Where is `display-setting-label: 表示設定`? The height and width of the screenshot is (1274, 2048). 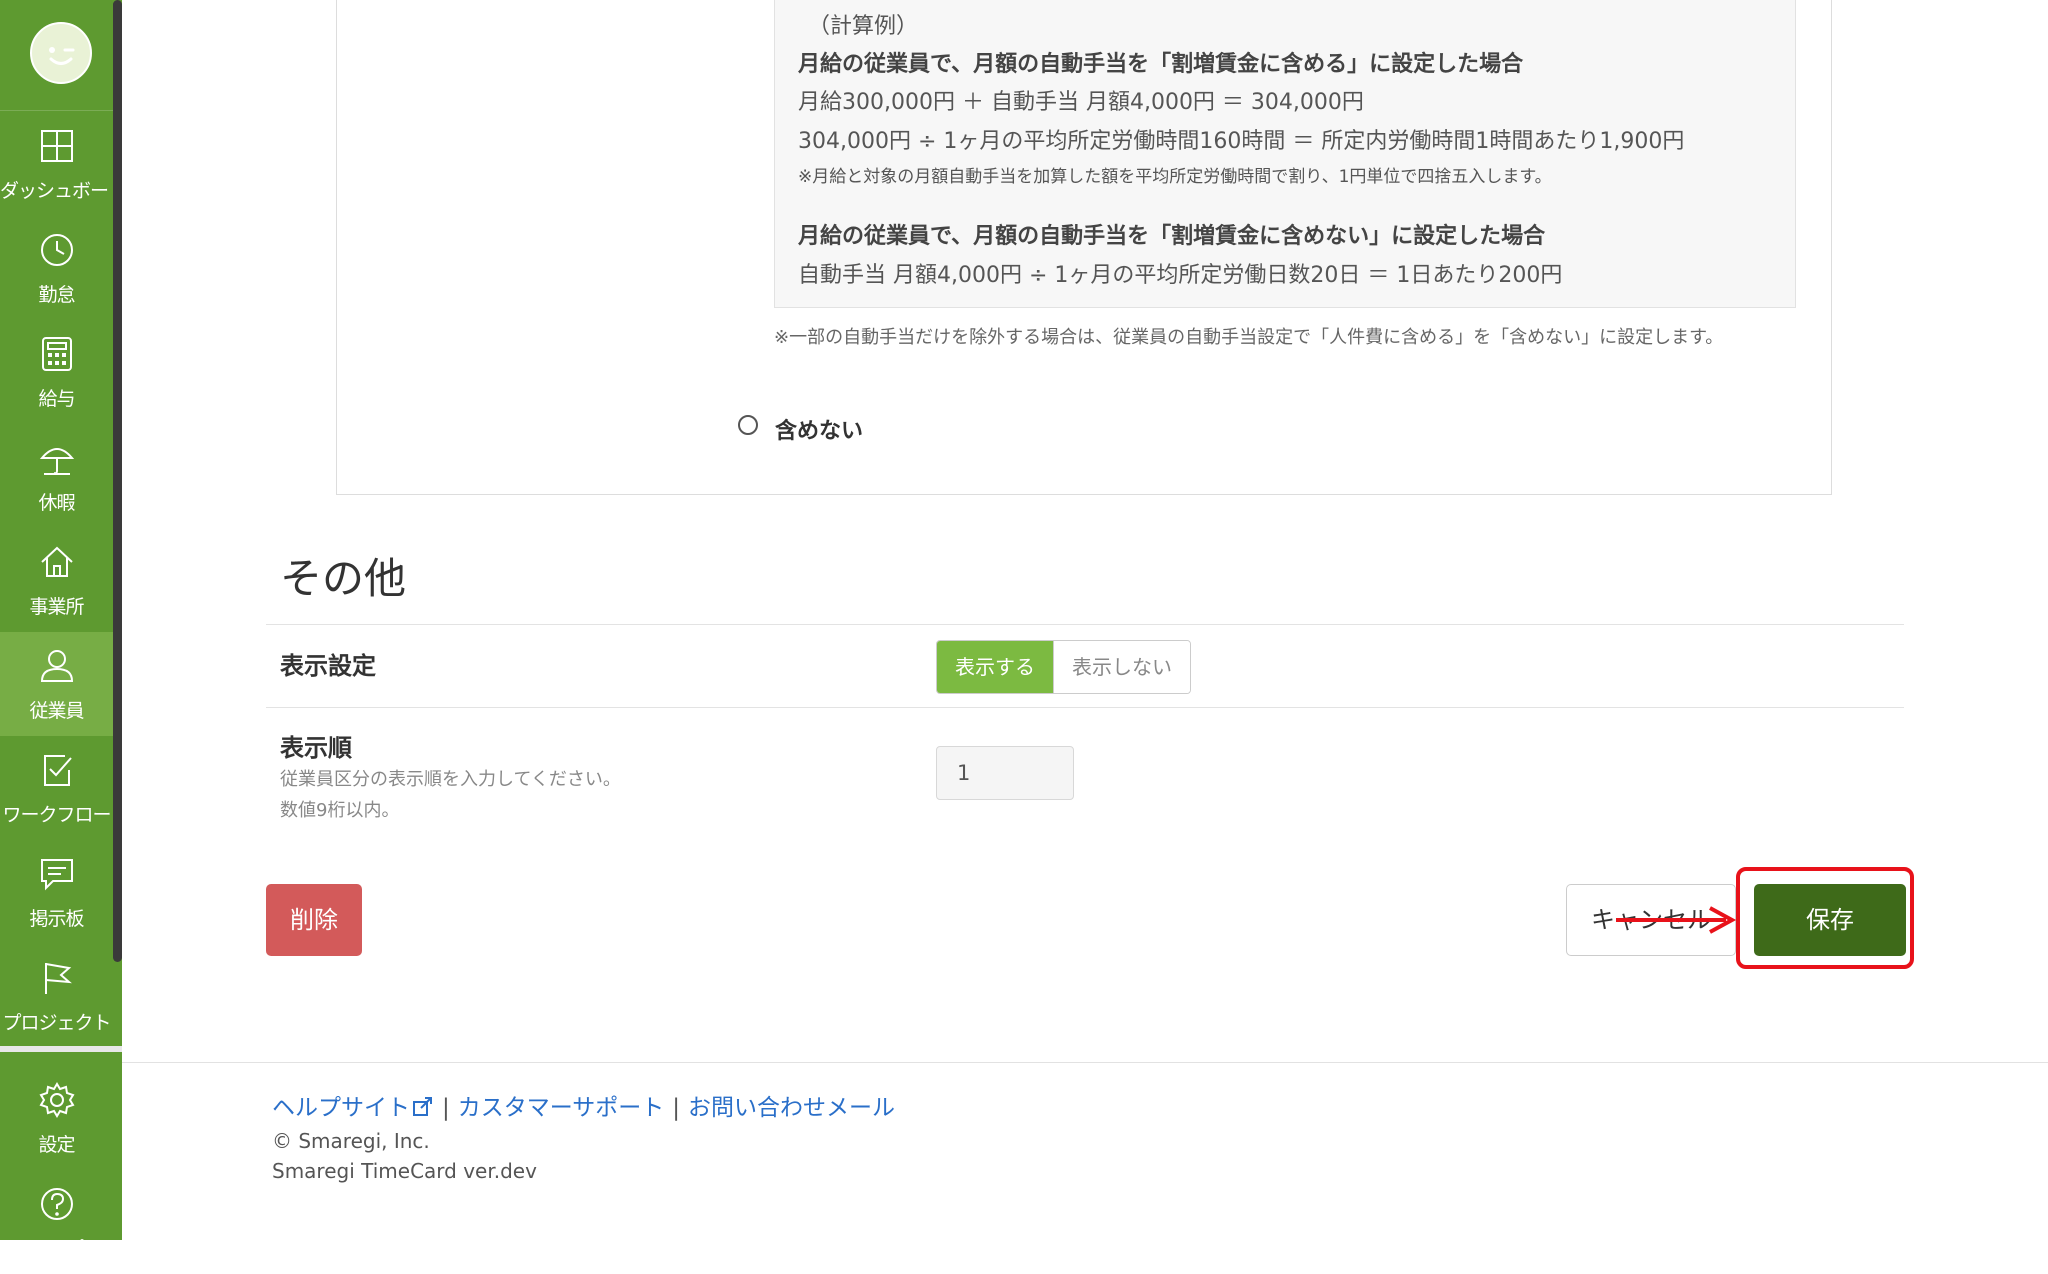 display-setting-label: 表示設定 is located at coordinates (328, 666).